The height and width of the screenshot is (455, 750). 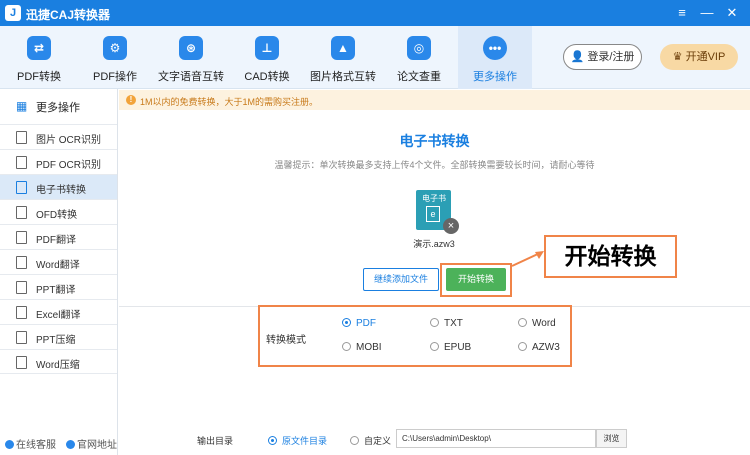 I want to click on mode-option-mobi: MOBI, so click(x=362, y=347).